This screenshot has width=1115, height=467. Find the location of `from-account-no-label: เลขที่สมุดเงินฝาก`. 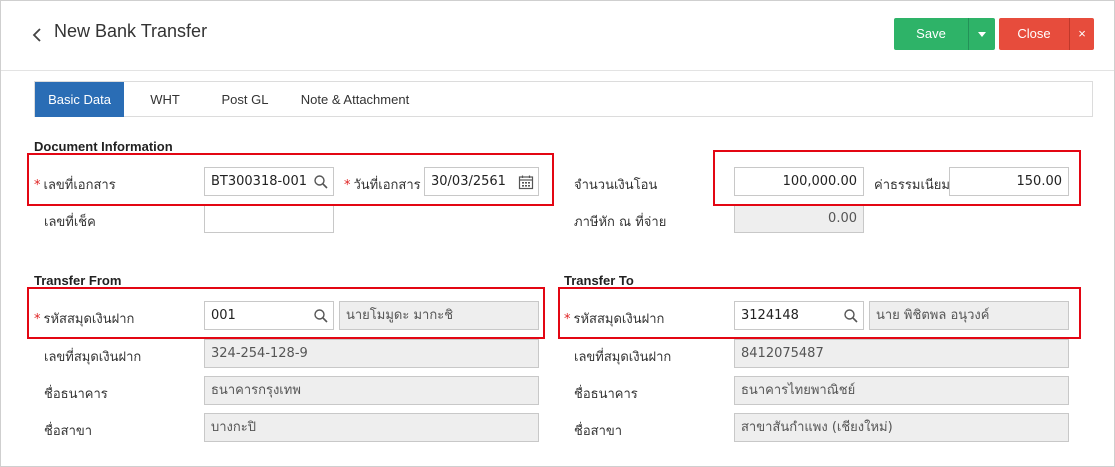

from-account-no-label: เลขที่สมุดเงินฝาก is located at coordinates (93, 357).